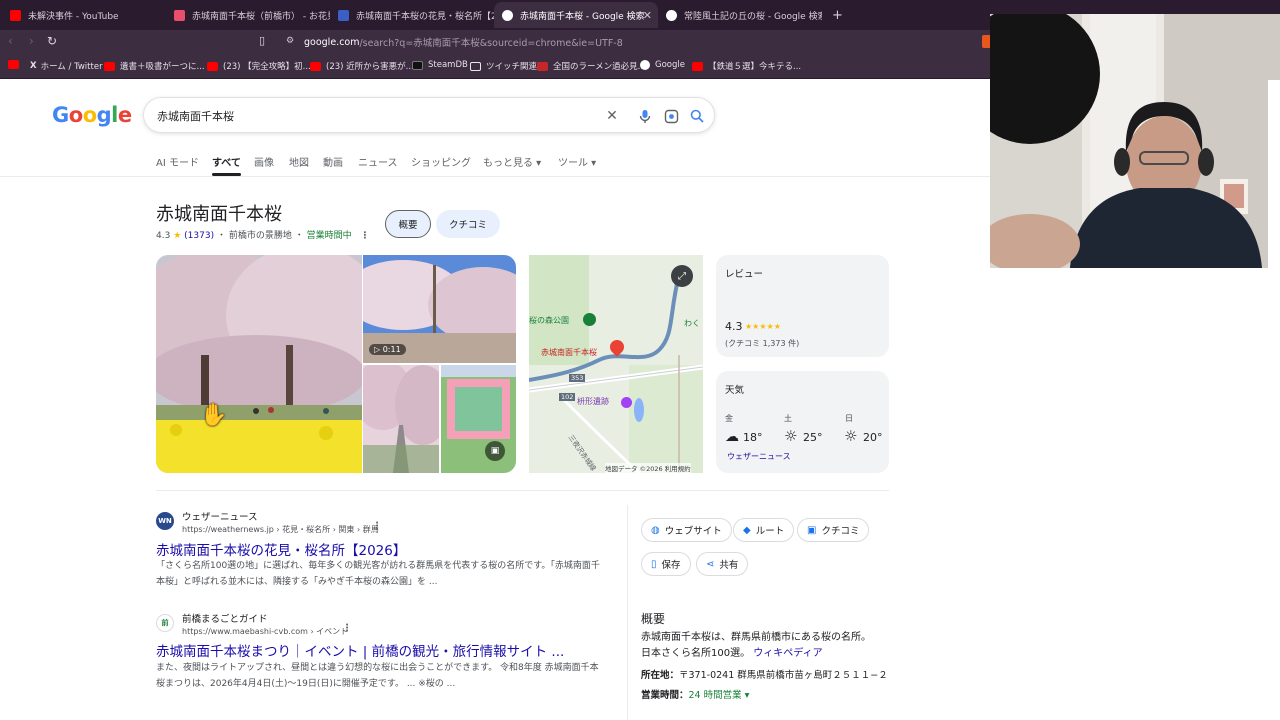 The image size is (1280, 720). I want to click on bookmark-star-icon: ▯, so click(262, 40).